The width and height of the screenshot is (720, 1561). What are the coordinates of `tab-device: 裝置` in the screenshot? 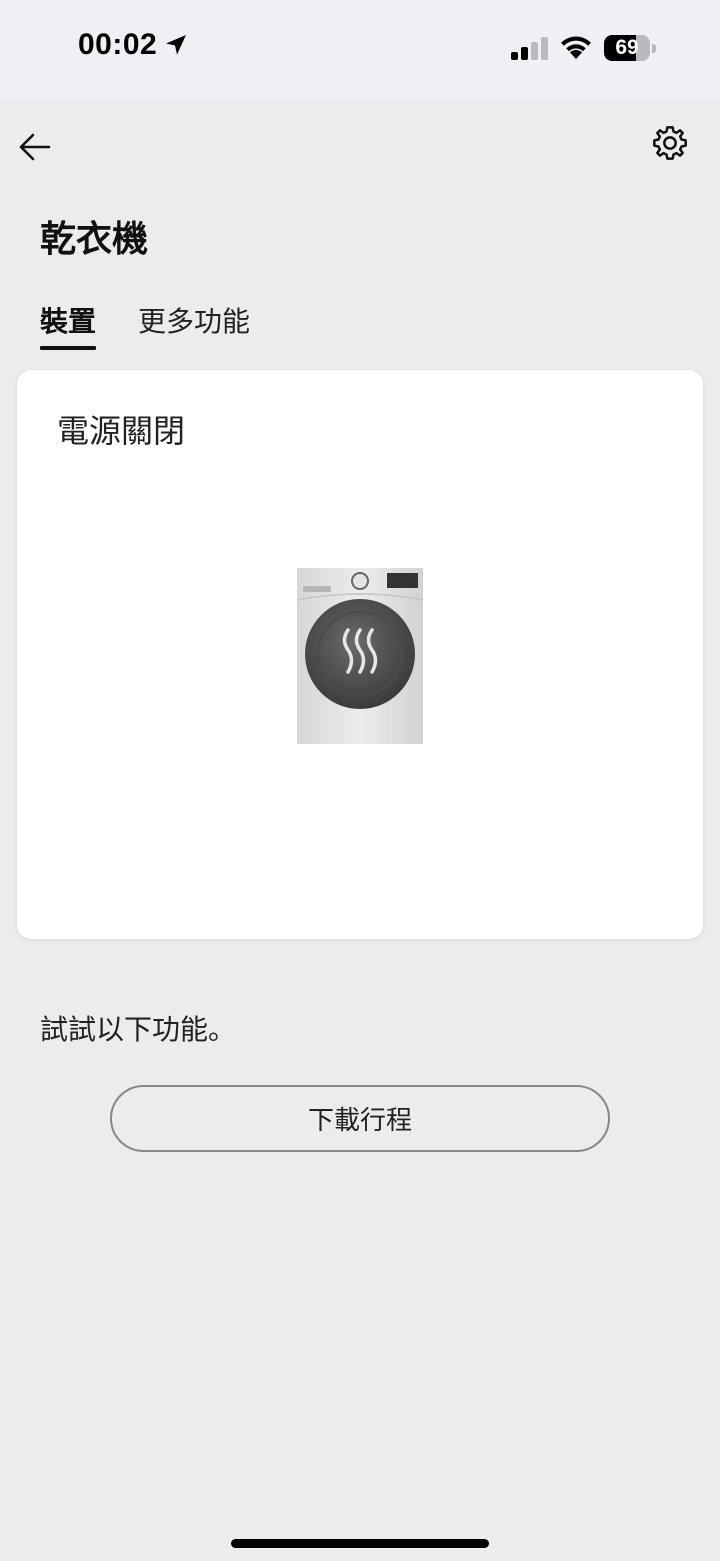 It's located at (68, 325).